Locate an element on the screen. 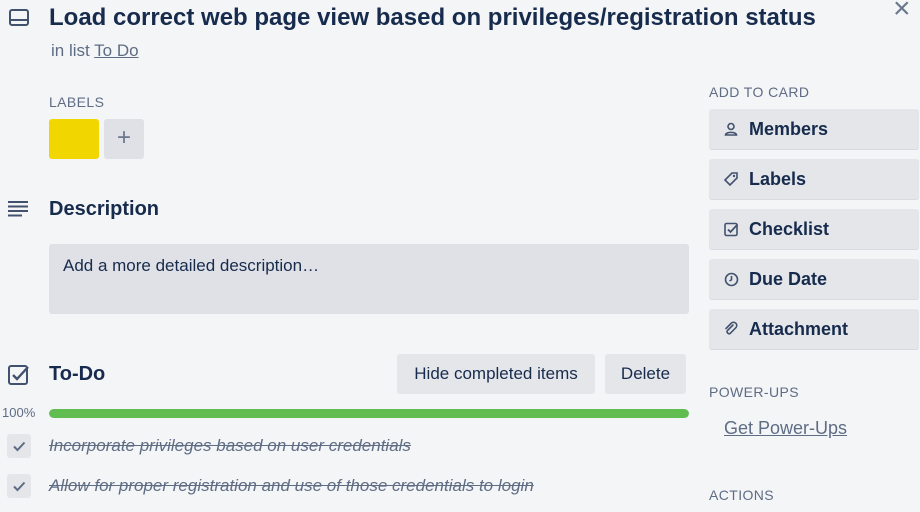 This screenshot has height=512, width=920. progress-percent: 100% is located at coordinates (19, 412).